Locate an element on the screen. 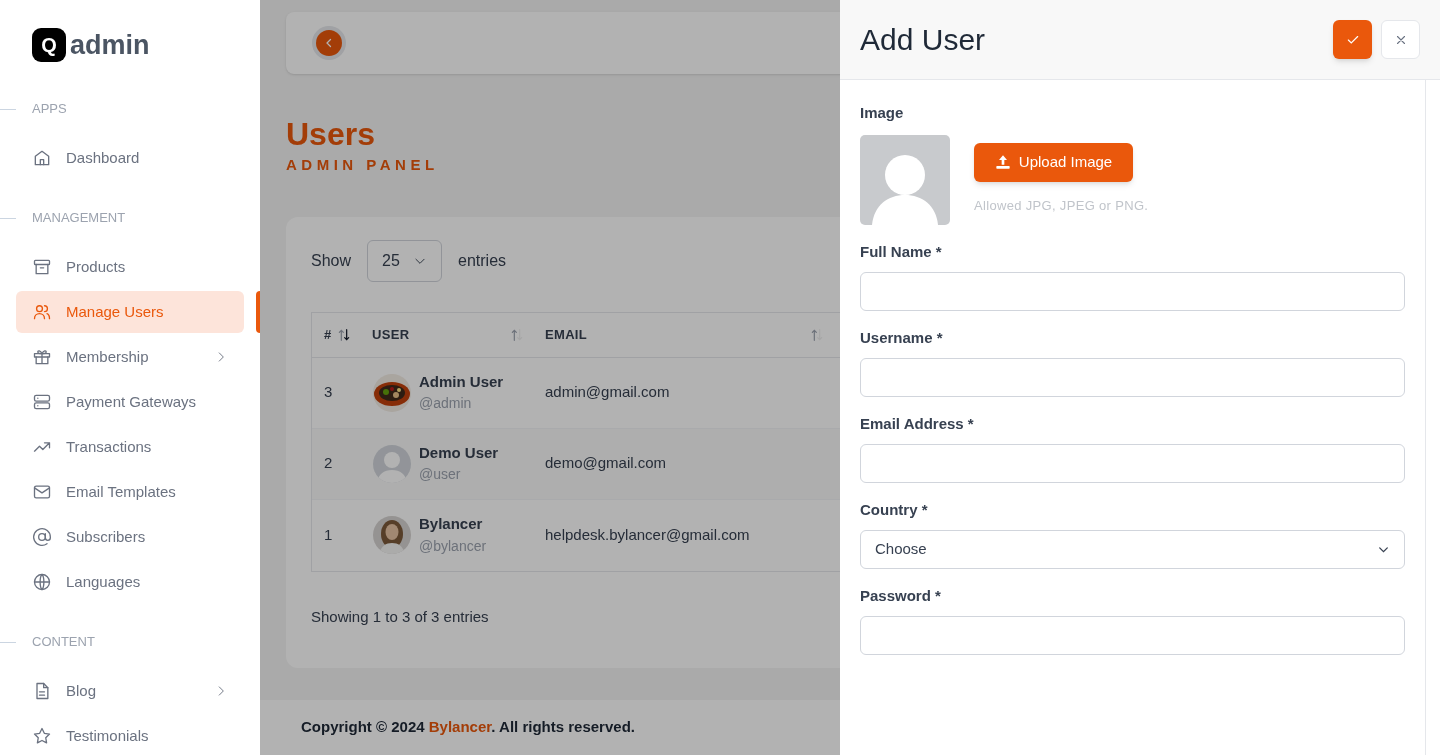 This screenshot has height=755, width=1440. gift-icon is located at coordinates (42, 357).